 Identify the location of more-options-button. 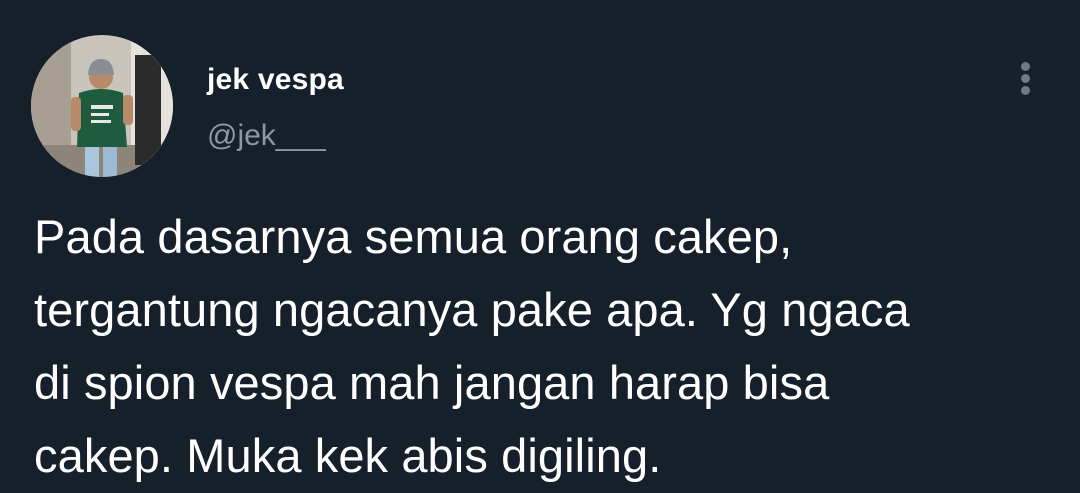
(1026, 78).